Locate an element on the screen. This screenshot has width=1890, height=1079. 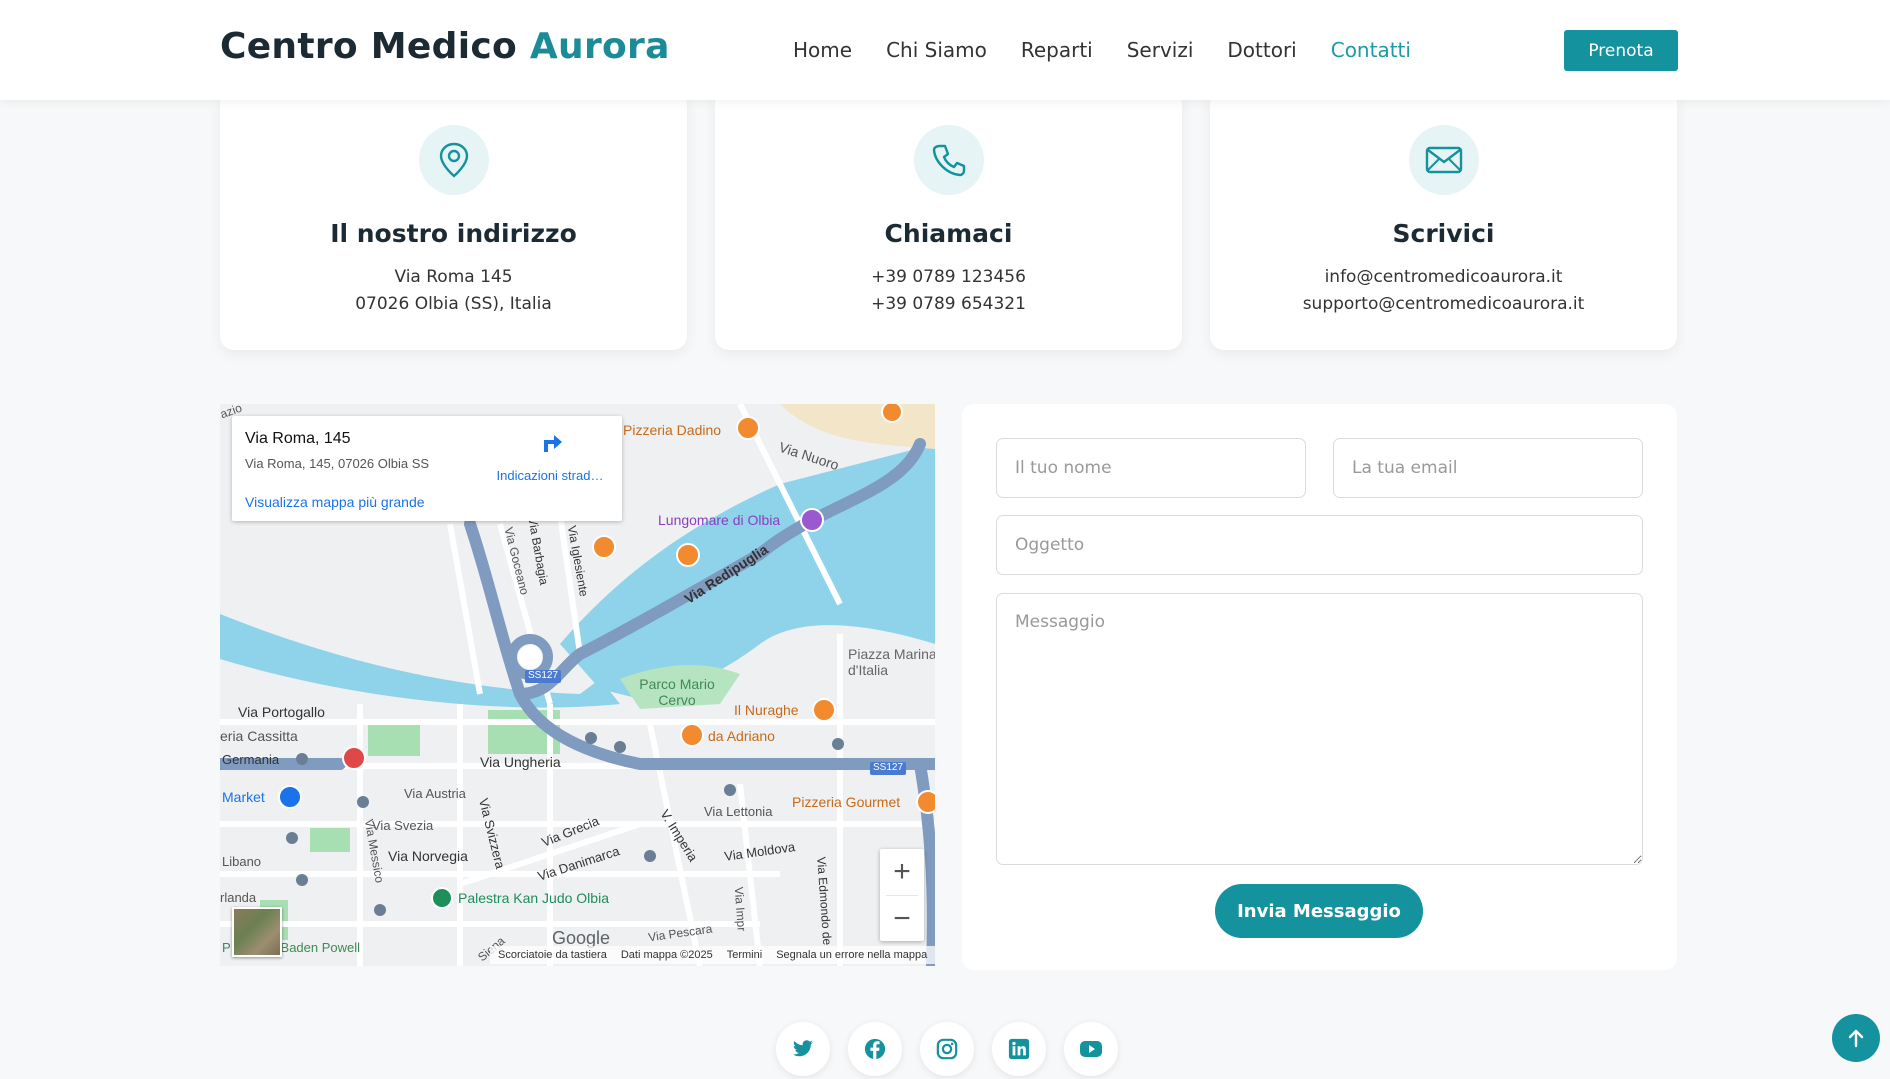
map-data-text: Dati mappa ©2025 is located at coordinates (666, 955).